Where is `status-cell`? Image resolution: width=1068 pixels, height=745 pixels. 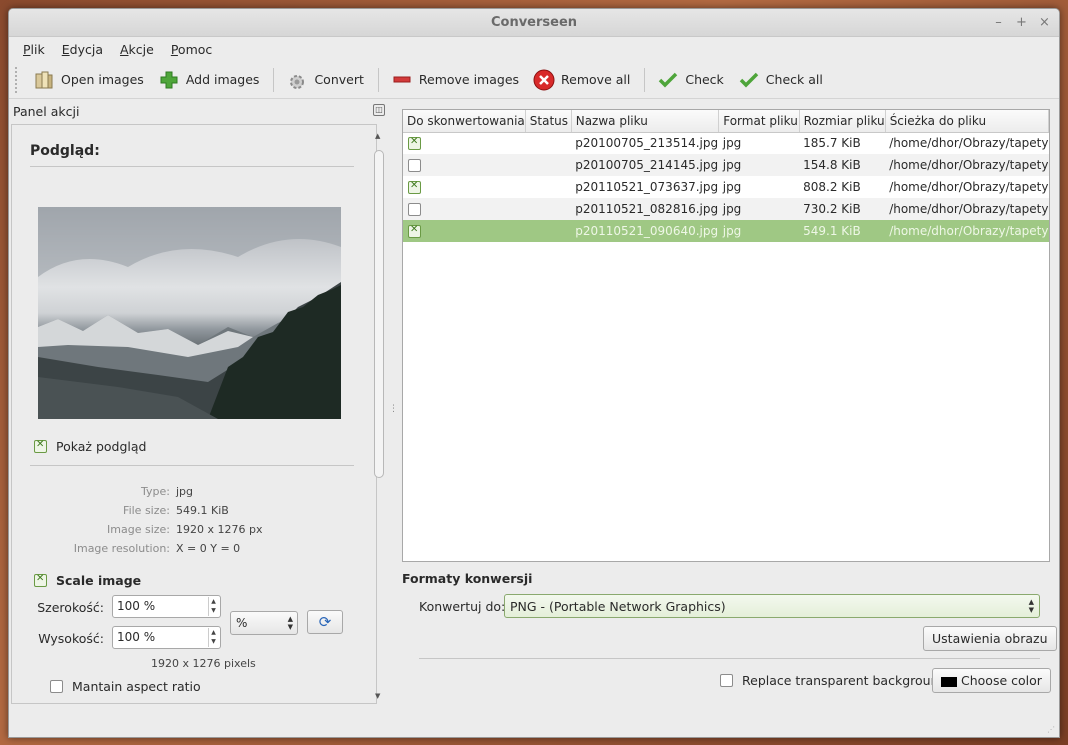 status-cell is located at coordinates (548, 209).